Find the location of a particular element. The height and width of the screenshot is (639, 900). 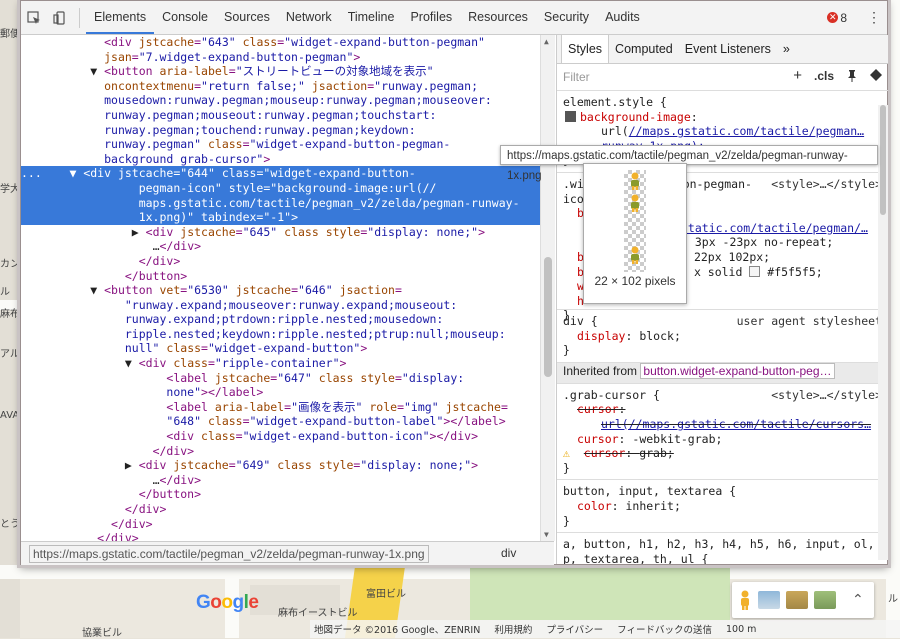

dom-attr: oncontextmenu is located at coordinates (149, 86).